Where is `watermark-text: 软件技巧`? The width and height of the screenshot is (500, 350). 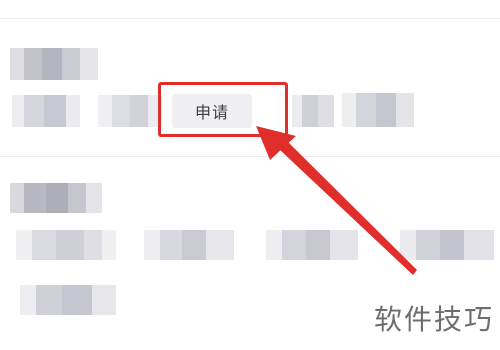
watermark-text: 软件技巧 is located at coordinates (433, 319).